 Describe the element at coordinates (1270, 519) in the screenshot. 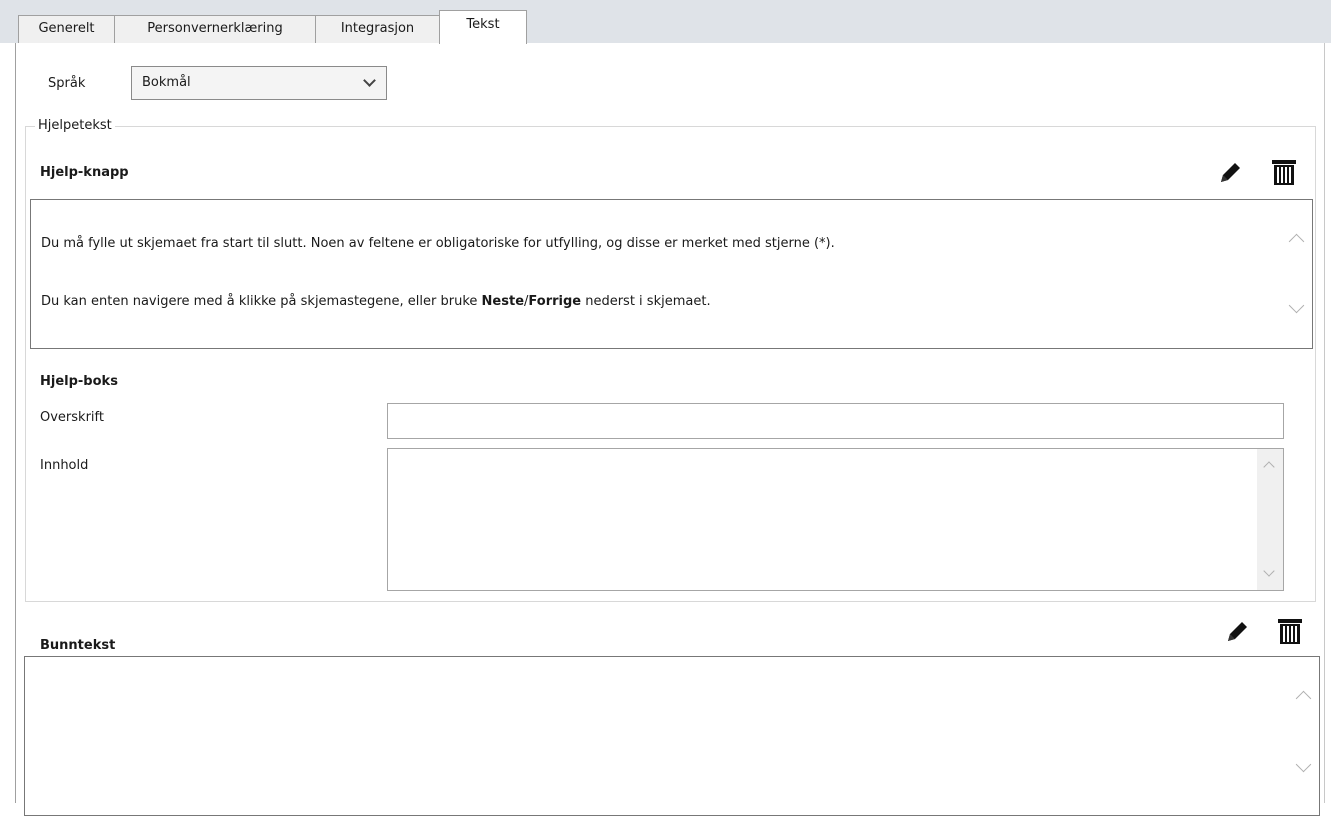

I see `content-scrollbar` at that location.